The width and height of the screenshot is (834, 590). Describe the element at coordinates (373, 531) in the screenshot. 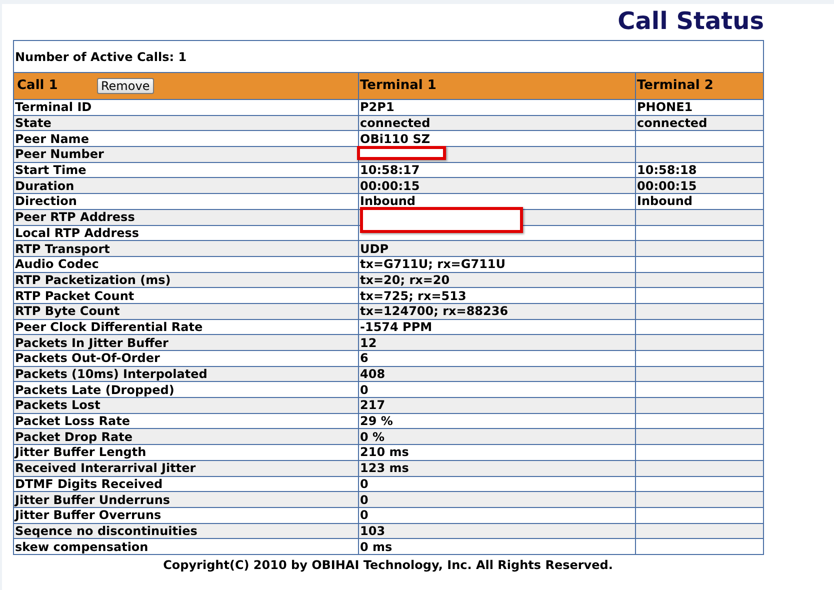

I see `table-cell: 103` at that location.